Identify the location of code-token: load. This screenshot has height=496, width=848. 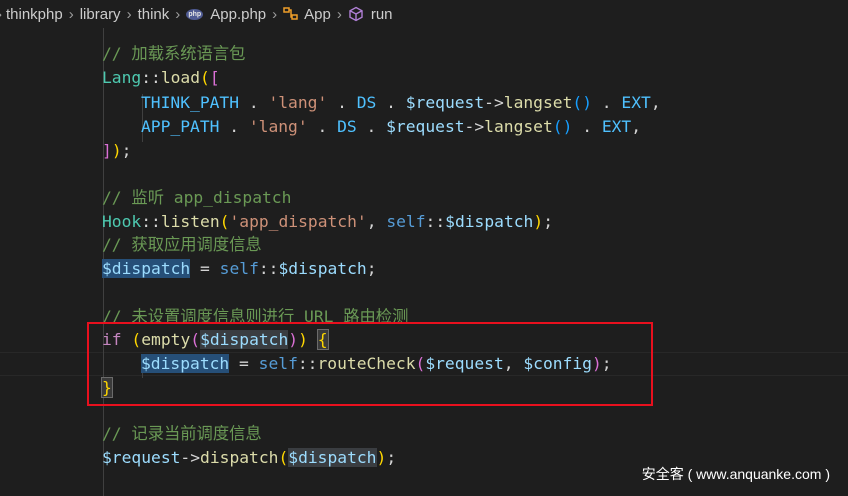
(180, 77).